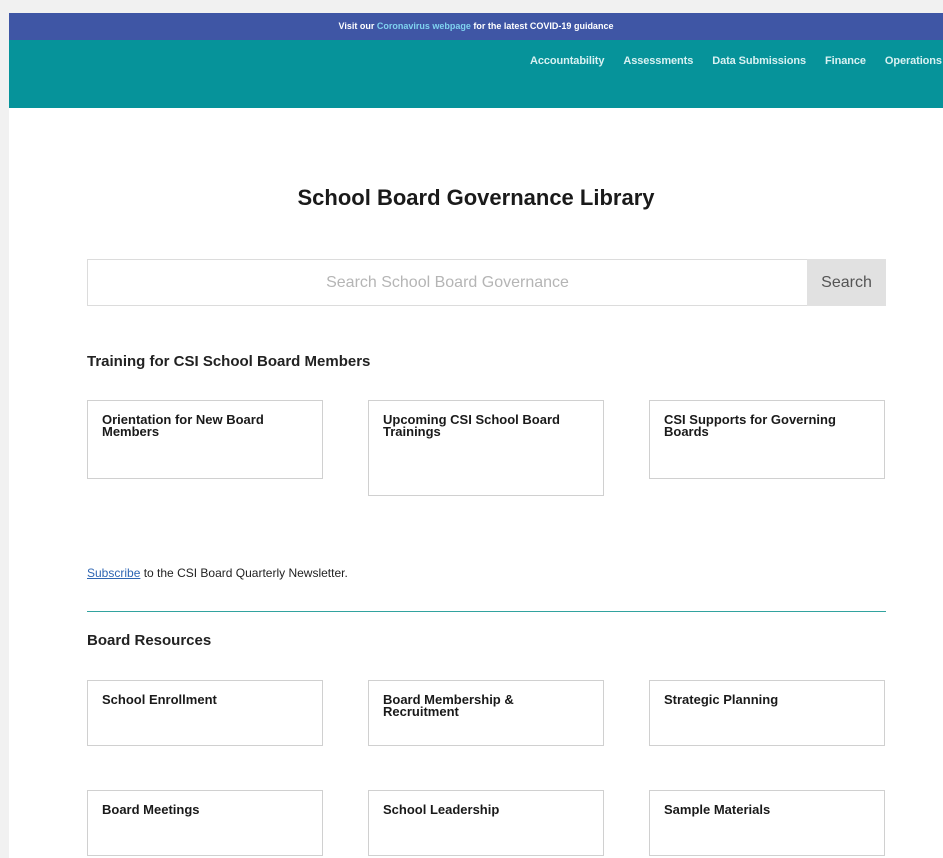  Describe the element at coordinates (845, 61) in the screenshot. I see `nav-item-finance: Finance` at that location.